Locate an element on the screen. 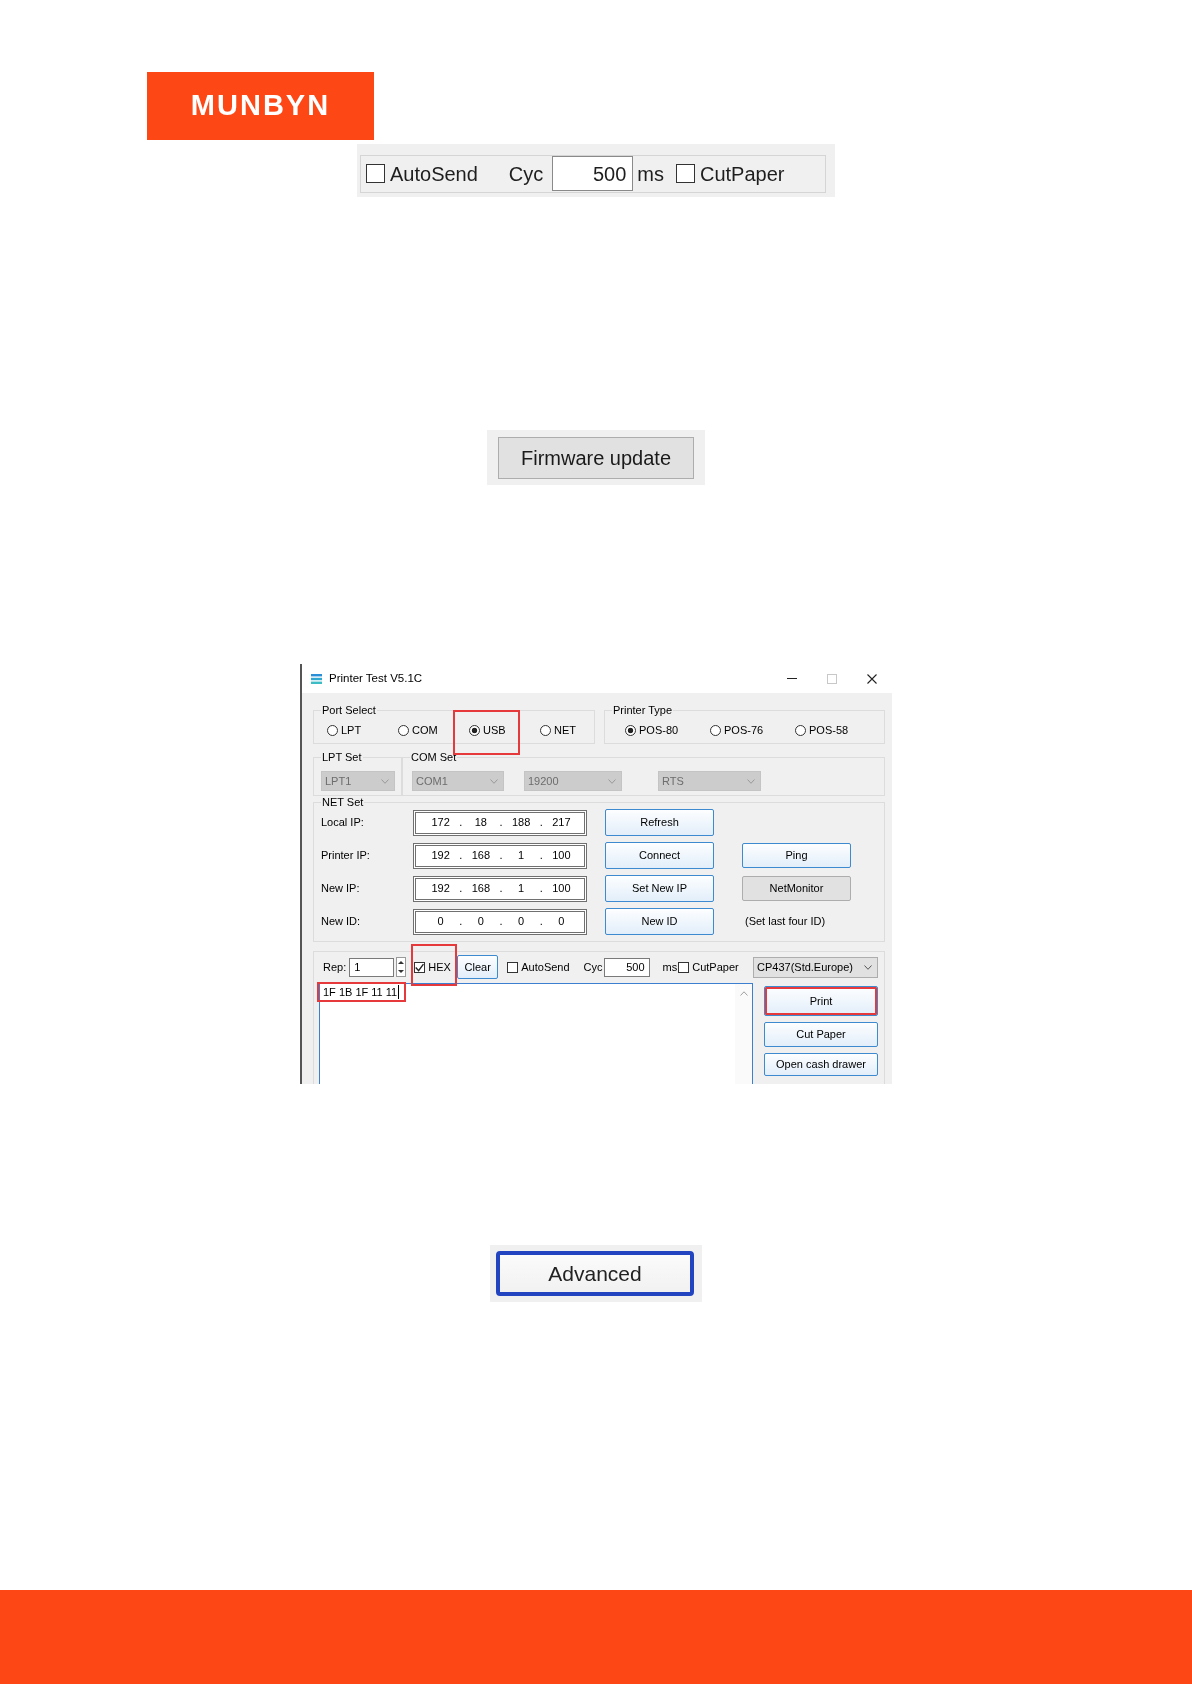 Image resolution: width=1192 pixels, height=1684 pixels. field-label: New ID: is located at coordinates (341, 921).